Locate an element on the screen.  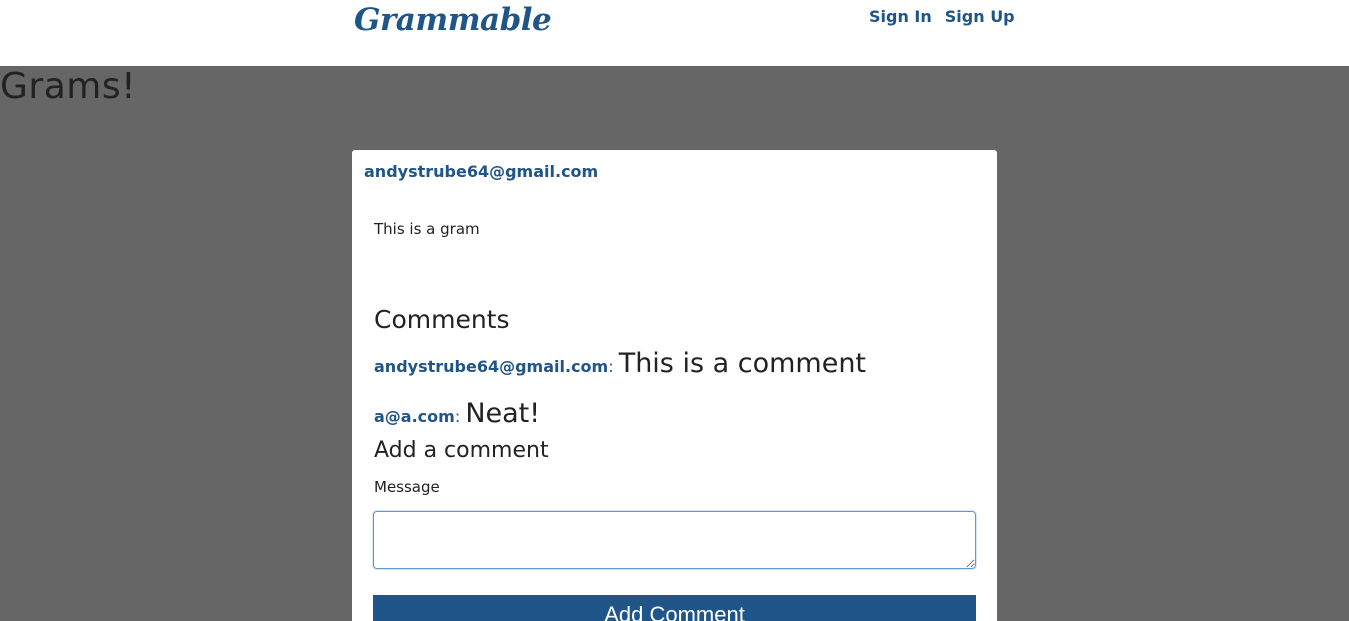
add-comment-heading: Add a comment is located at coordinates (461, 450).